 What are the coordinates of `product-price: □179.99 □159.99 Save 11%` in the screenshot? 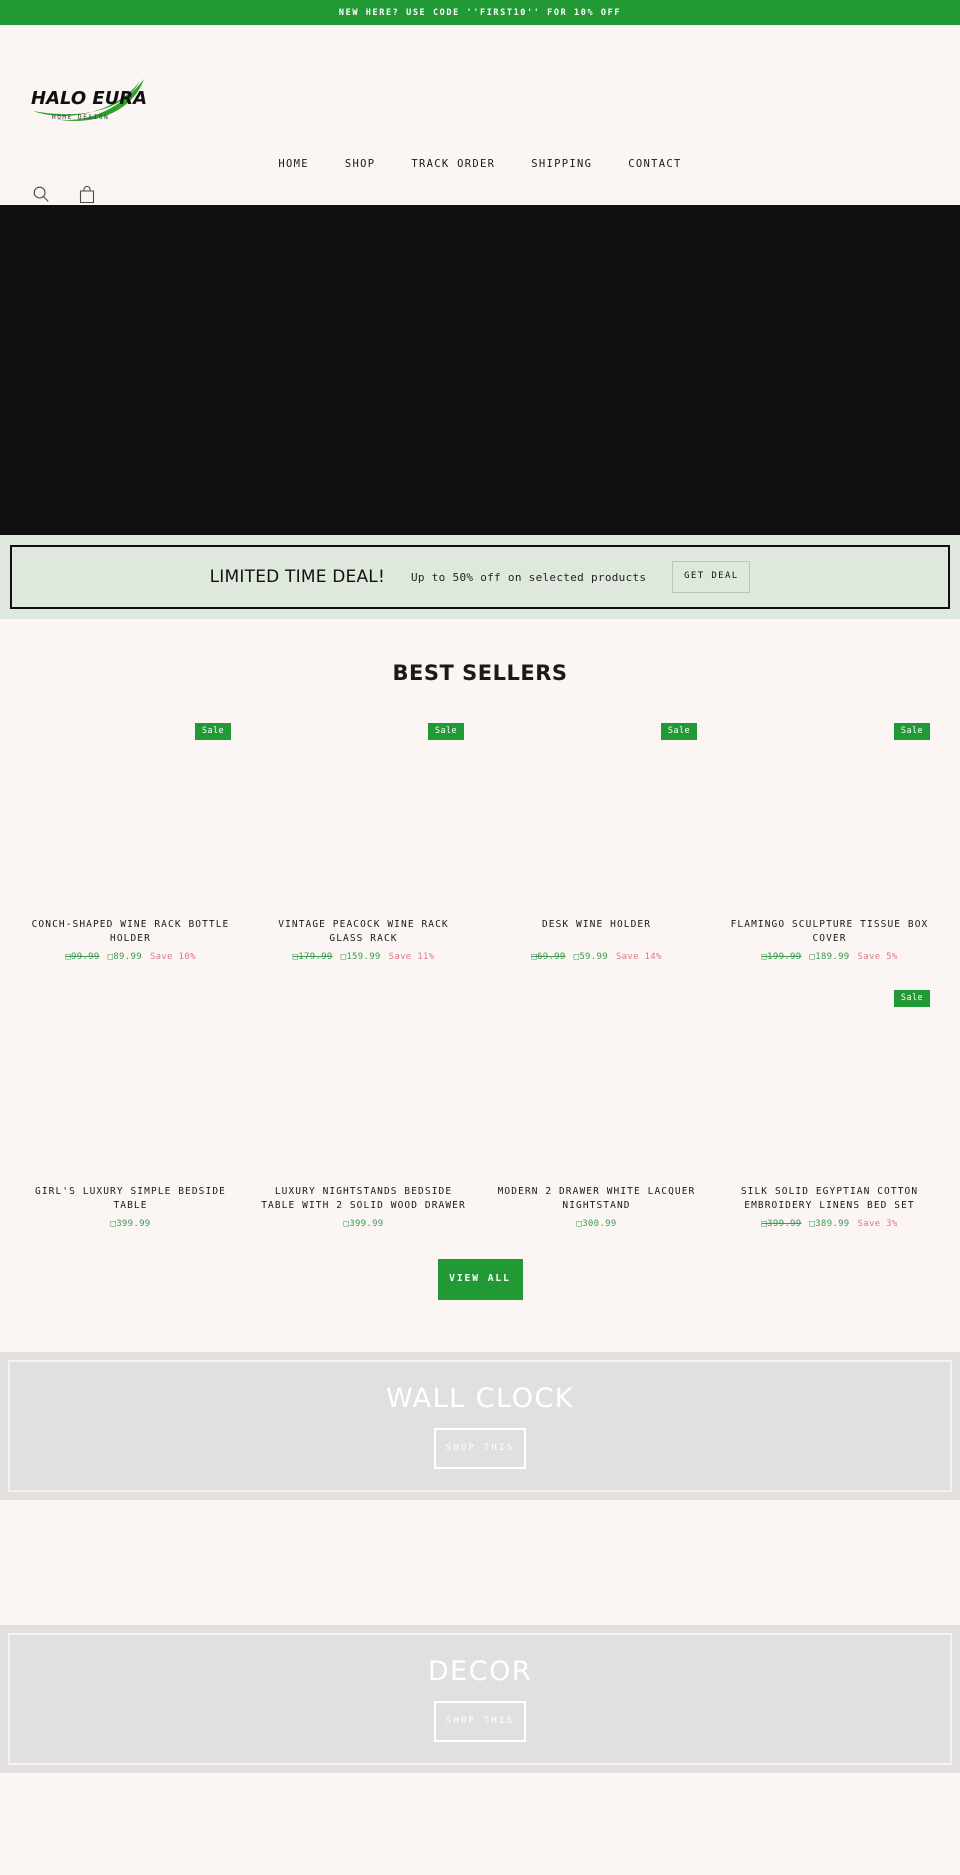 It's located at (363, 957).